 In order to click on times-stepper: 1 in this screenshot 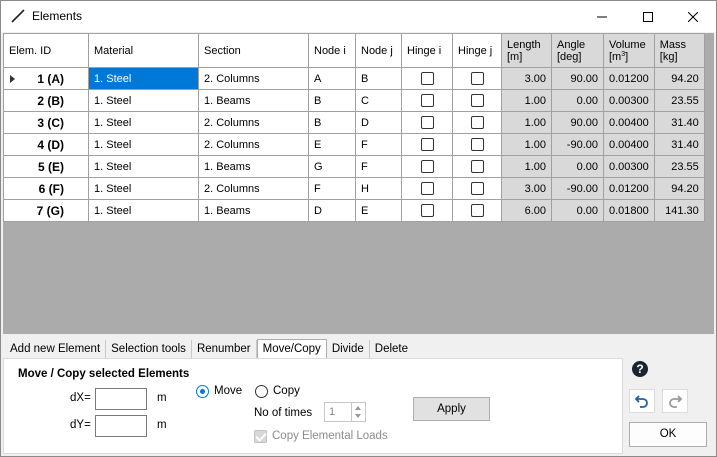, I will do `click(345, 412)`.